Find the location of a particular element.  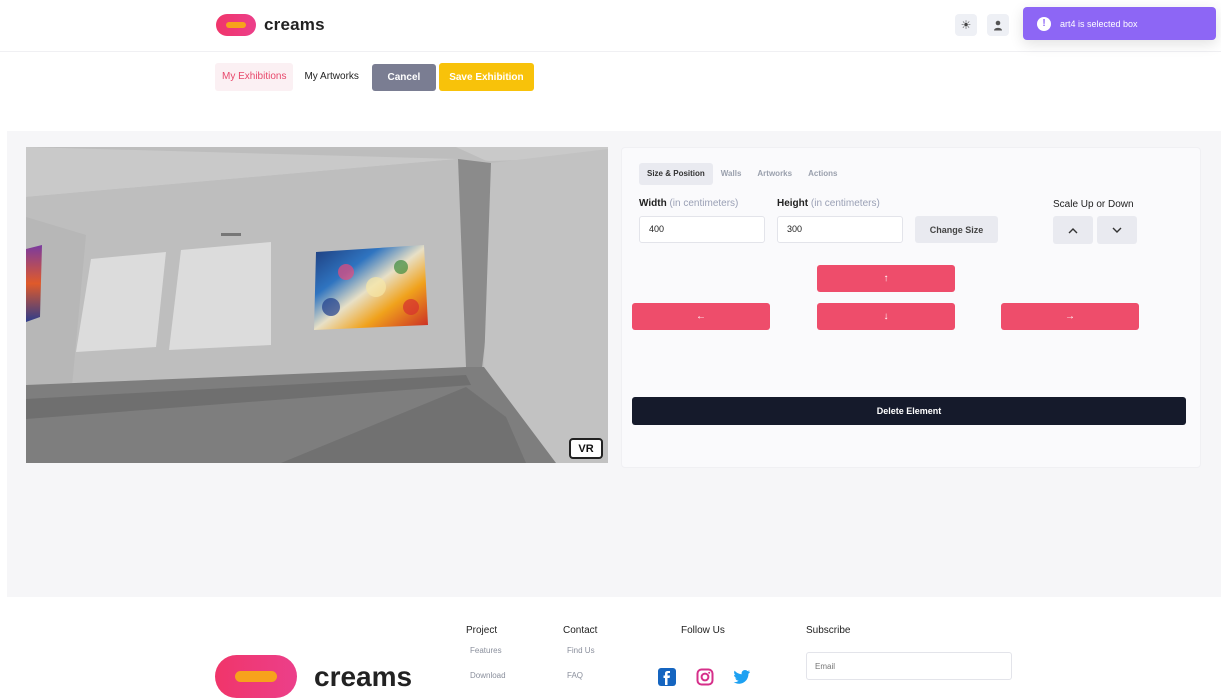

delete-element-button: Delete Element is located at coordinates (909, 411).